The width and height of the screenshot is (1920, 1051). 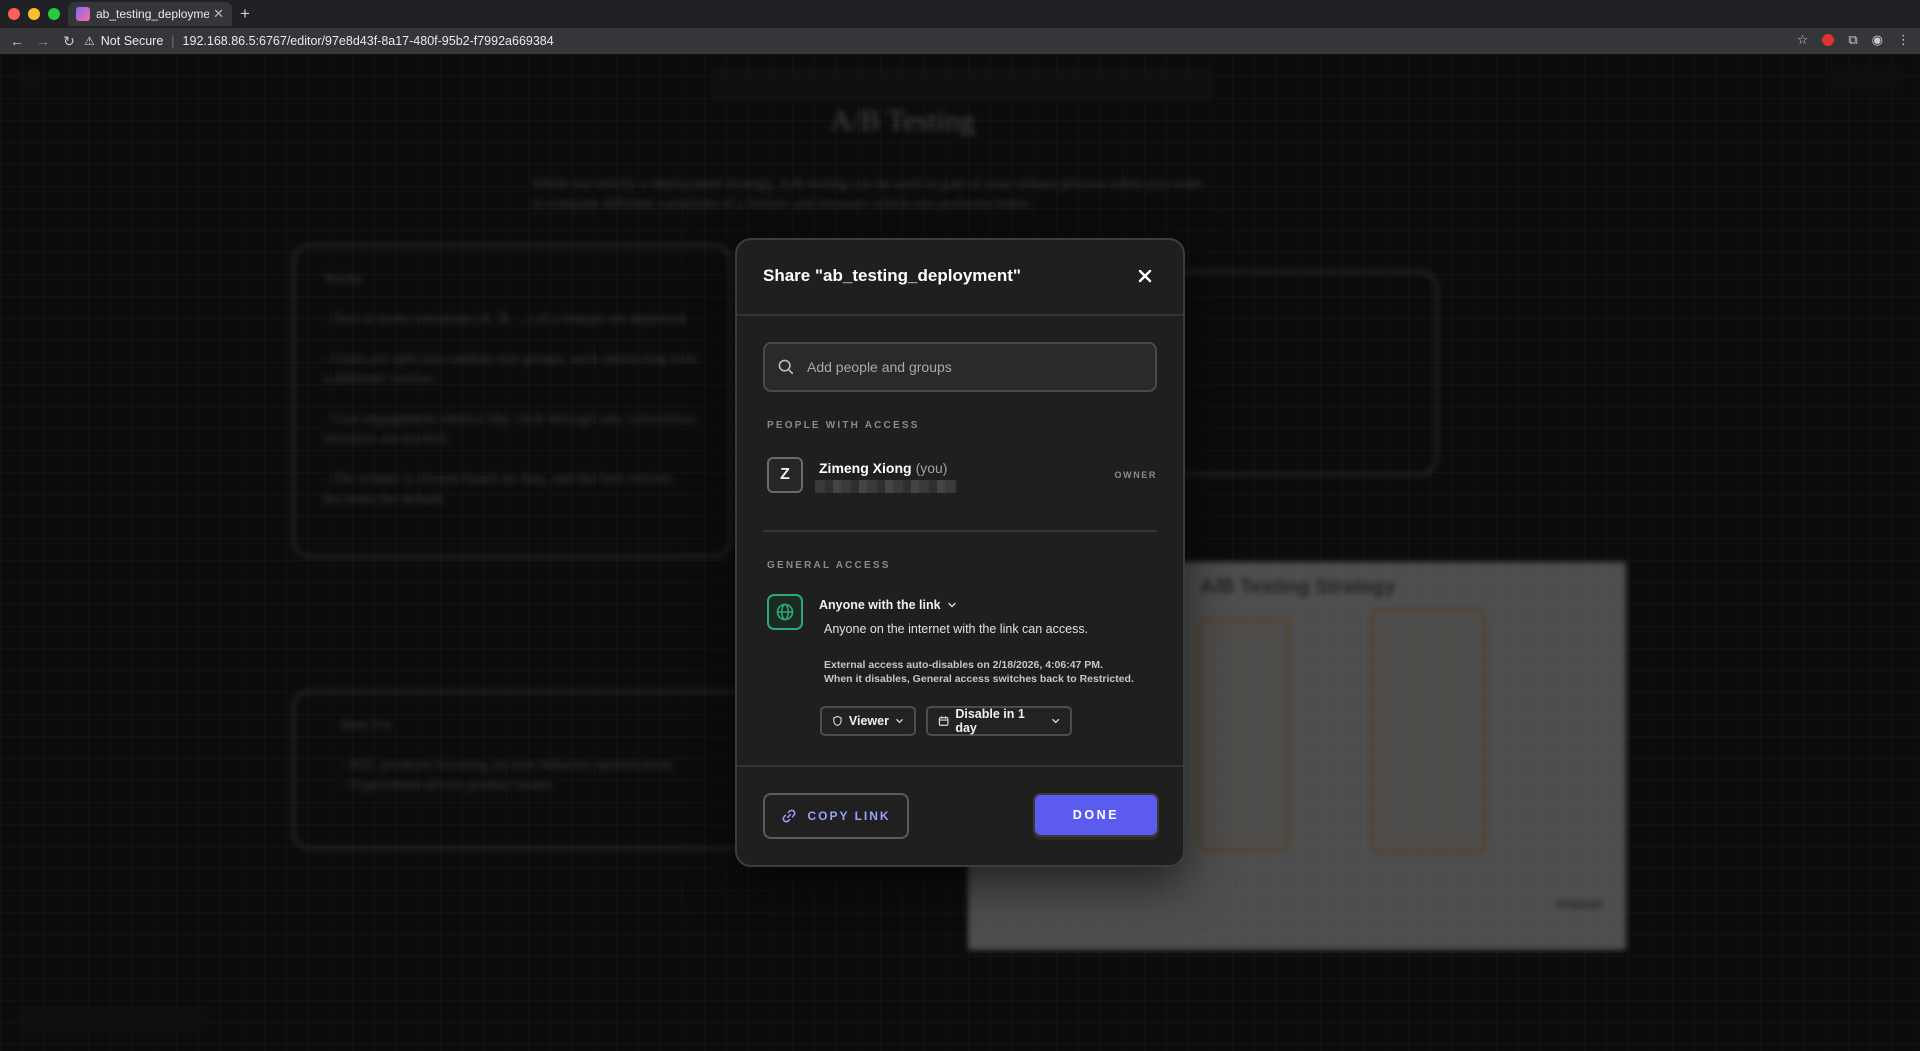 I want to click on permission-value: Viewer, so click(x=868, y=721).